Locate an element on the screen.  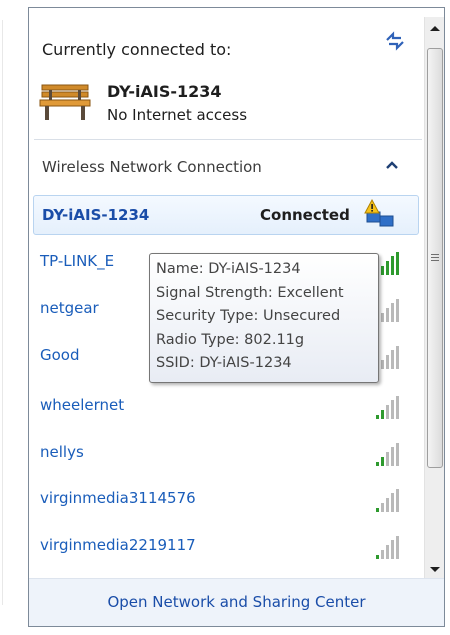
footer: Open Network and Sharing Center is located at coordinates (236, 602).